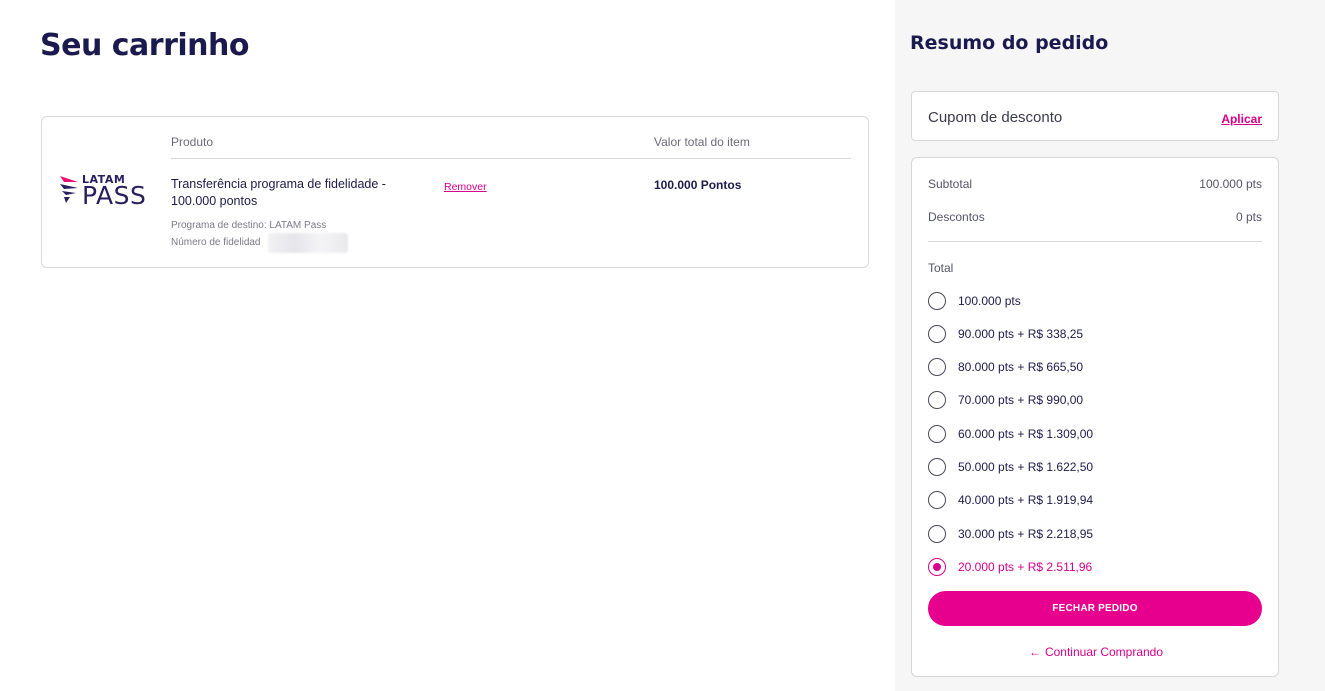 This screenshot has height=691, width=1325. What do you see at coordinates (1104, 652) in the screenshot?
I see `continue-shopping-label: Continuar Comprando` at bounding box center [1104, 652].